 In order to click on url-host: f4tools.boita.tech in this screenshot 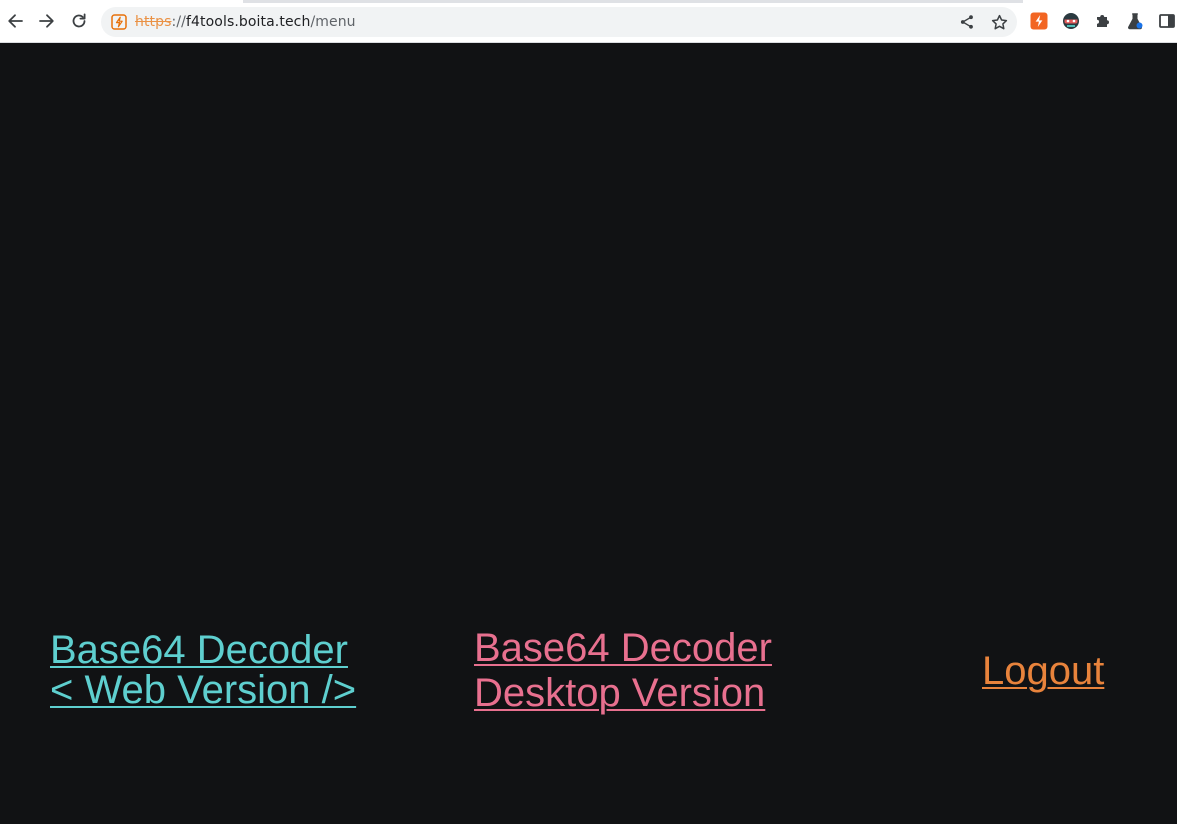, I will do `click(248, 22)`.